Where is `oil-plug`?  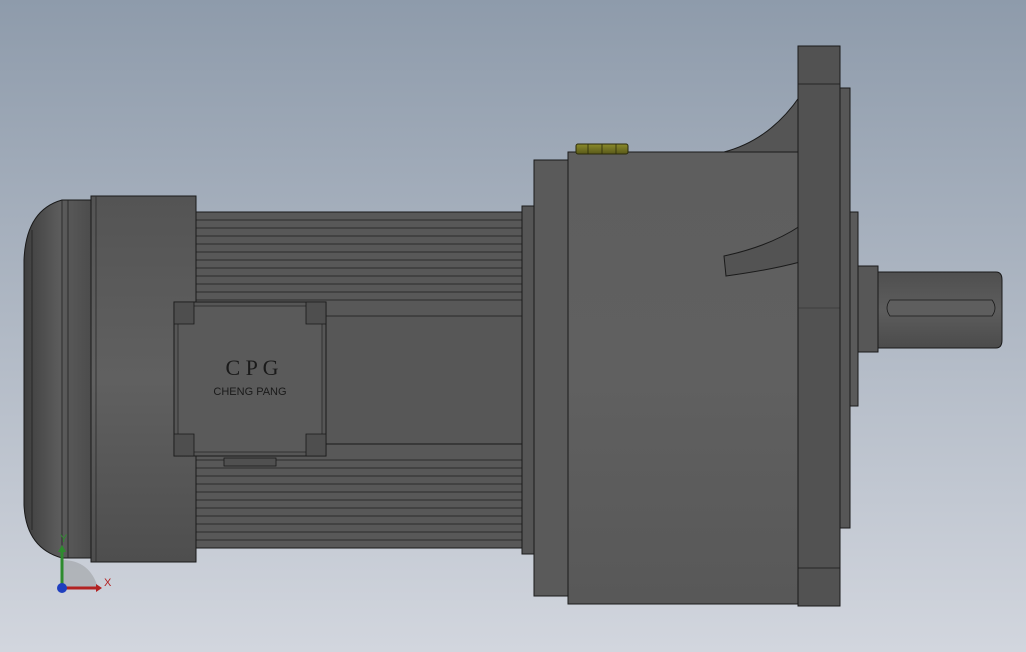 oil-plug is located at coordinates (602, 149).